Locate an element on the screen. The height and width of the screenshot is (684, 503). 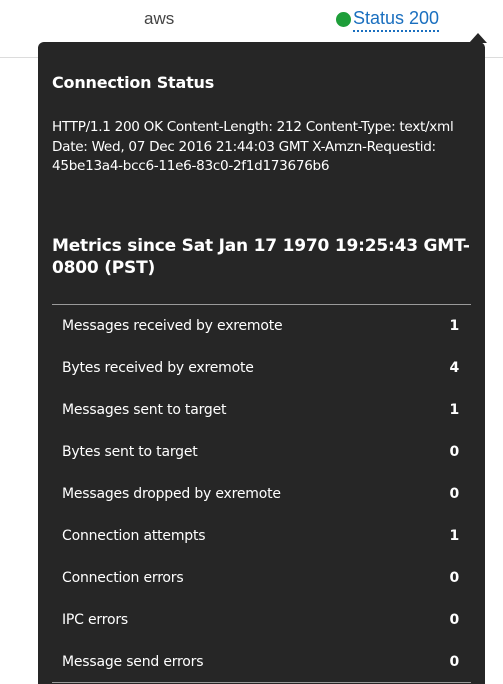
metric-row: Messages dropped by exremote 0 is located at coordinates (261, 494).